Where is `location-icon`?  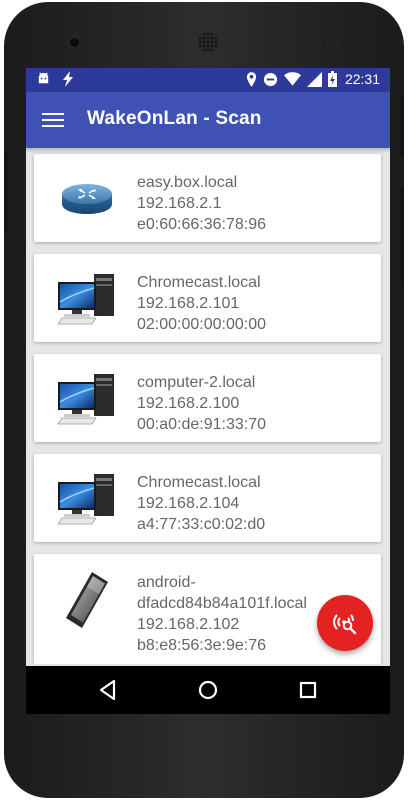
location-icon is located at coordinates (251, 79).